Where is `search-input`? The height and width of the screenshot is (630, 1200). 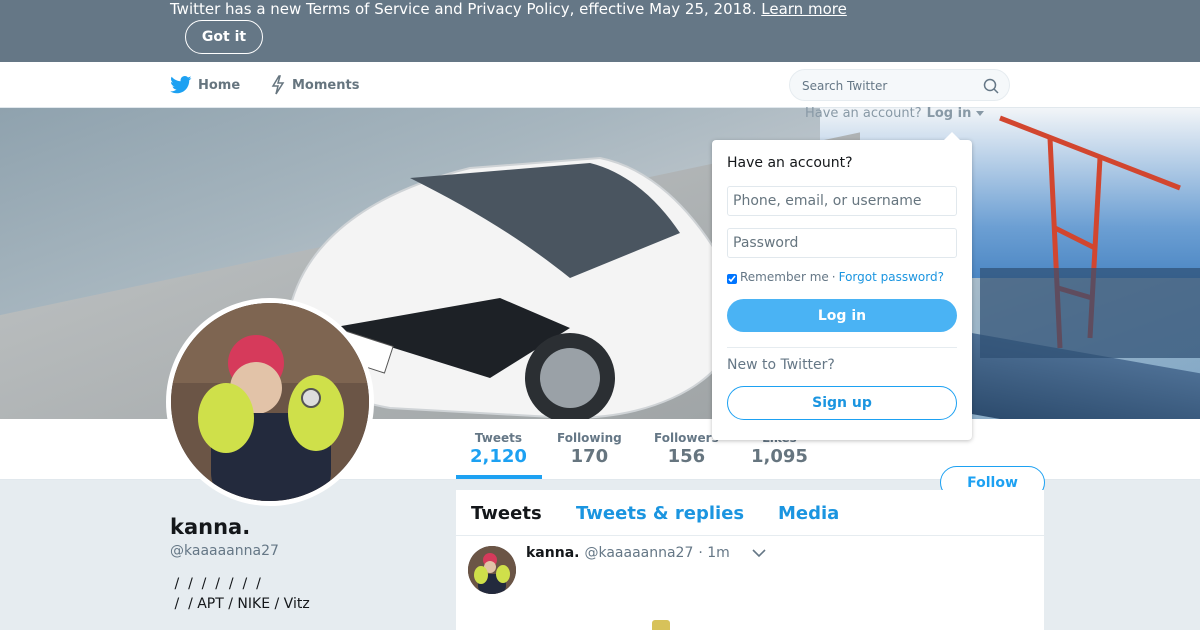
search-input is located at coordinates (887, 86).